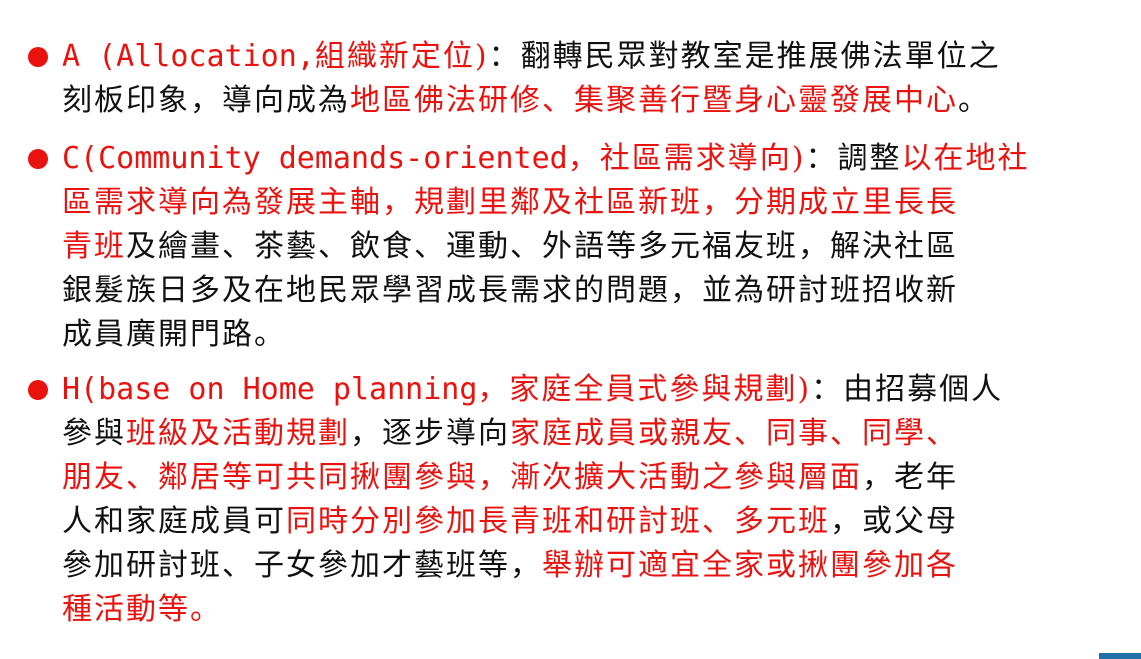 The image size is (1141, 659). Describe the element at coordinates (974, 100) in the screenshot. I see `text-segment: 。` at that location.